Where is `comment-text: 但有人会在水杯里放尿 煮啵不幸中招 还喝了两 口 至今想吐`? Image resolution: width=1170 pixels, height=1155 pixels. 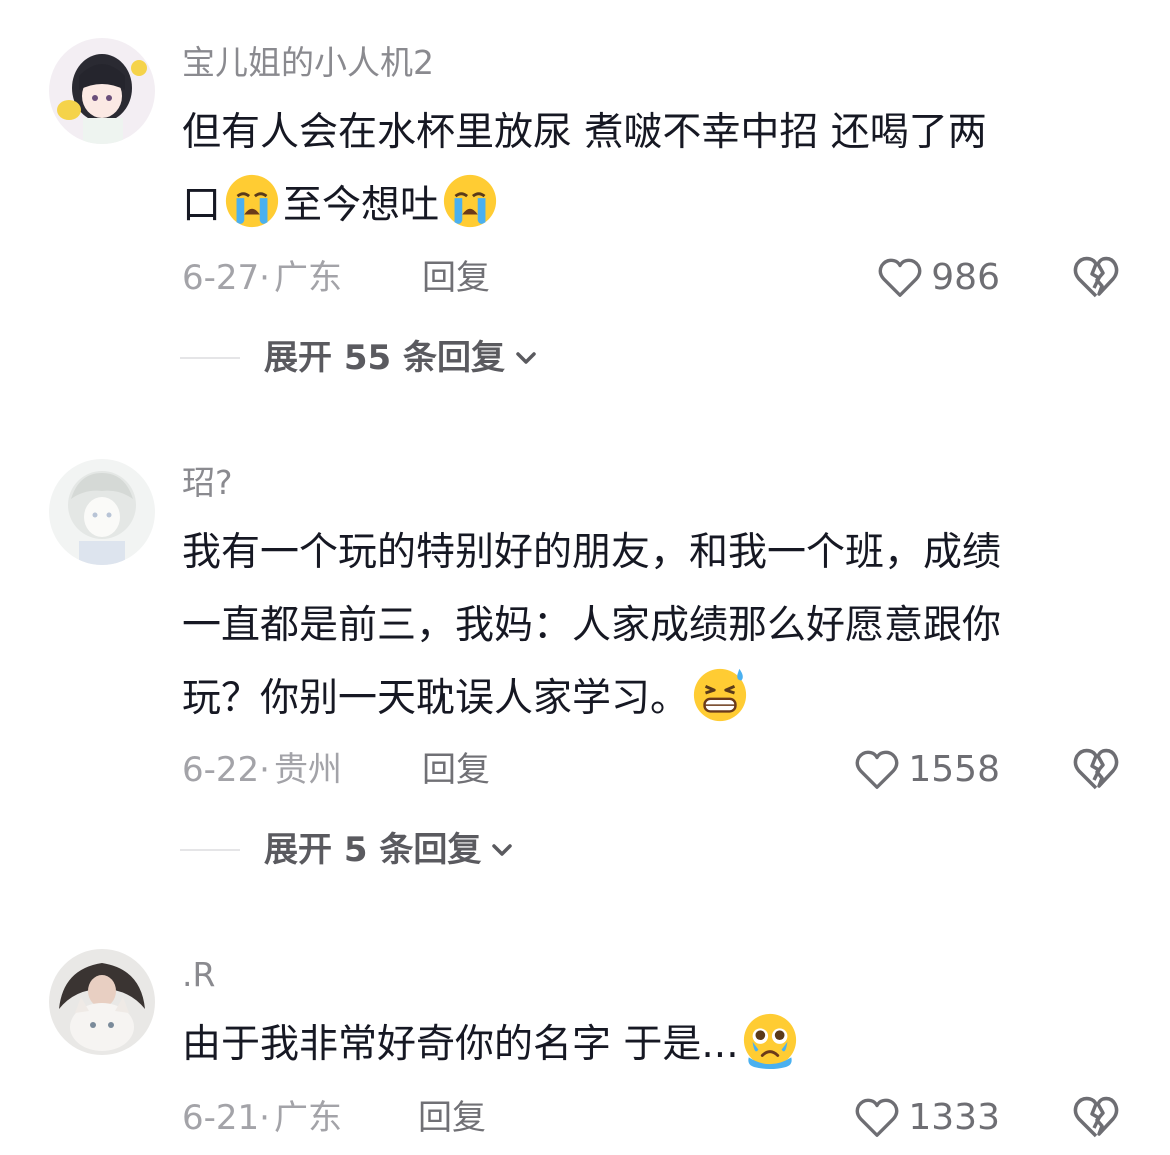 comment-text: 但有人会在水杯里放尿 煮啵不幸中招 还喝了两 口 至今想吐 is located at coordinates (657, 169).